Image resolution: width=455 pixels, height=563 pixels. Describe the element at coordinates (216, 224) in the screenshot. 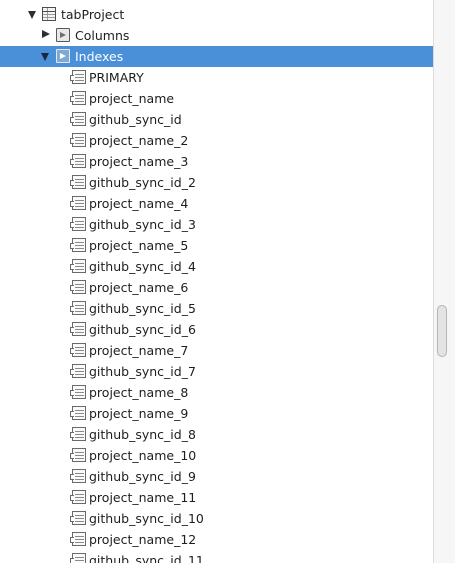

I see `tree-row-index: github_sync_id_3` at that location.